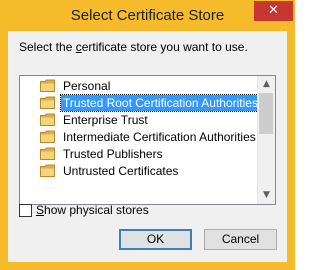 The height and width of the screenshot is (270, 320). Describe the element at coordinates (40, 210) in the screenshot. I see `show-physical-stores-accelerator: S` at that location.